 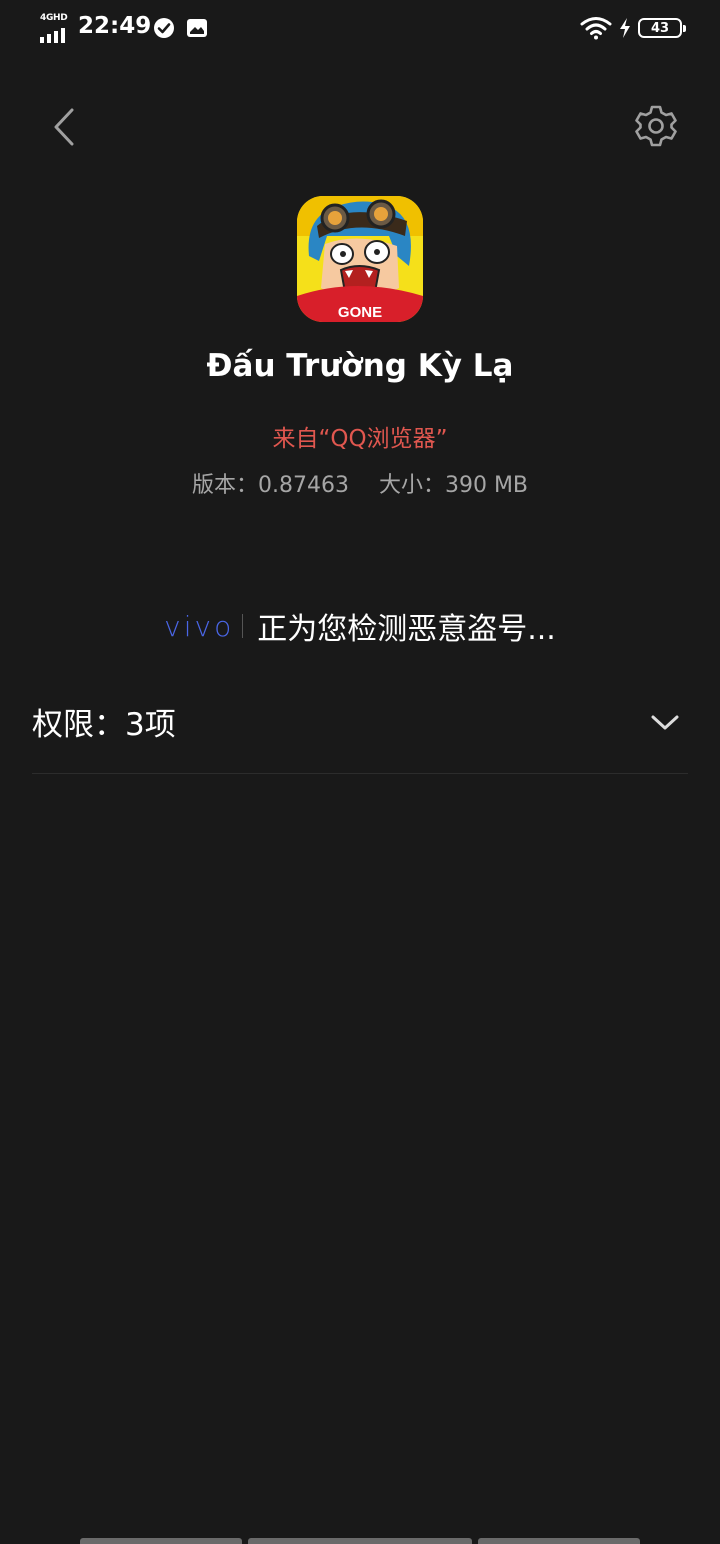 I want to click on wifi-icon, so click(x=596, y=28).